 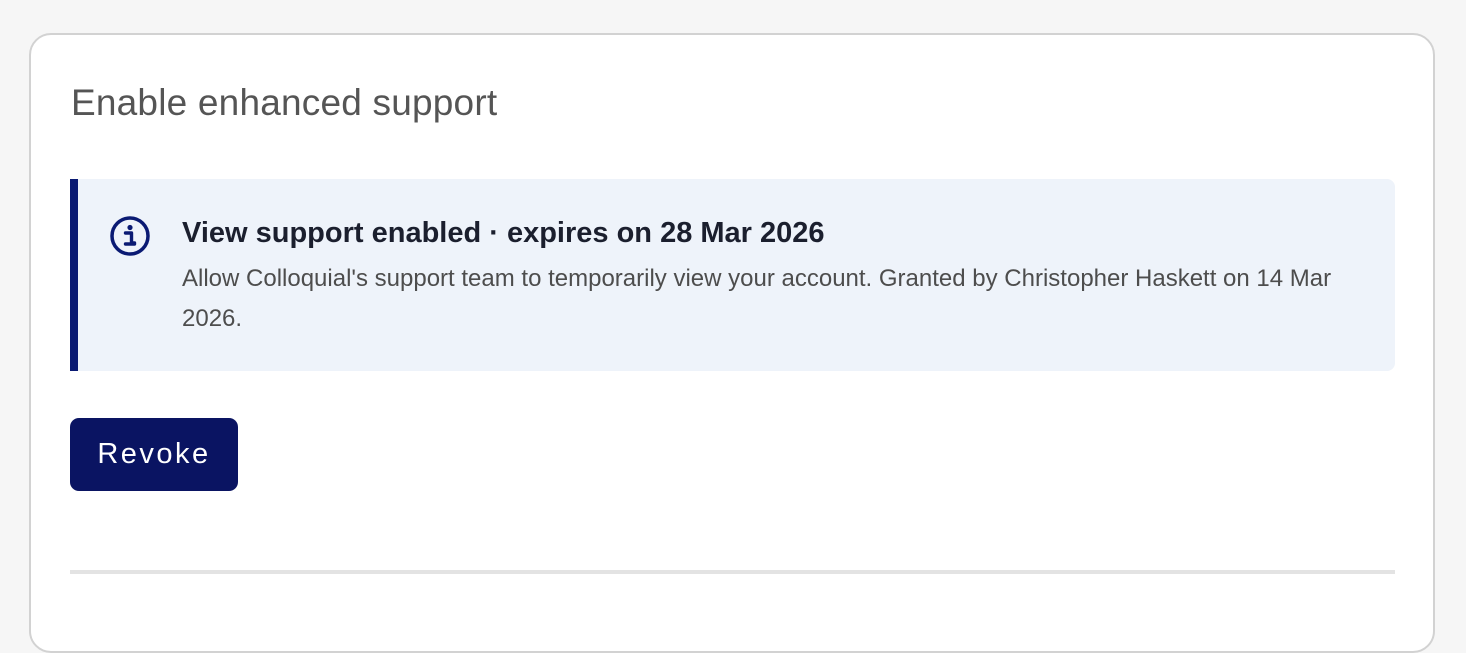 I want to click on info-circle-icon, so click(x=130, y=236).